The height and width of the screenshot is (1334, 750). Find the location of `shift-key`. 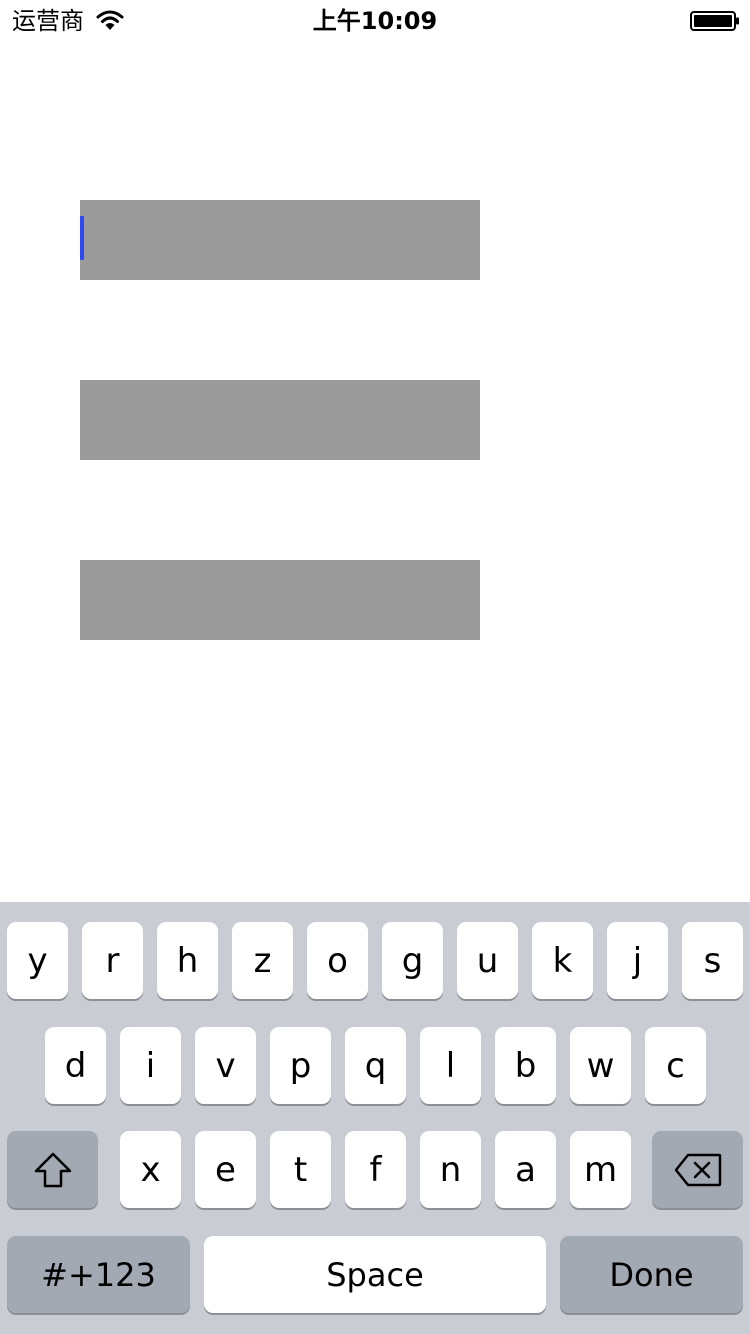

shift-key is located at coordinates (52, 1169).